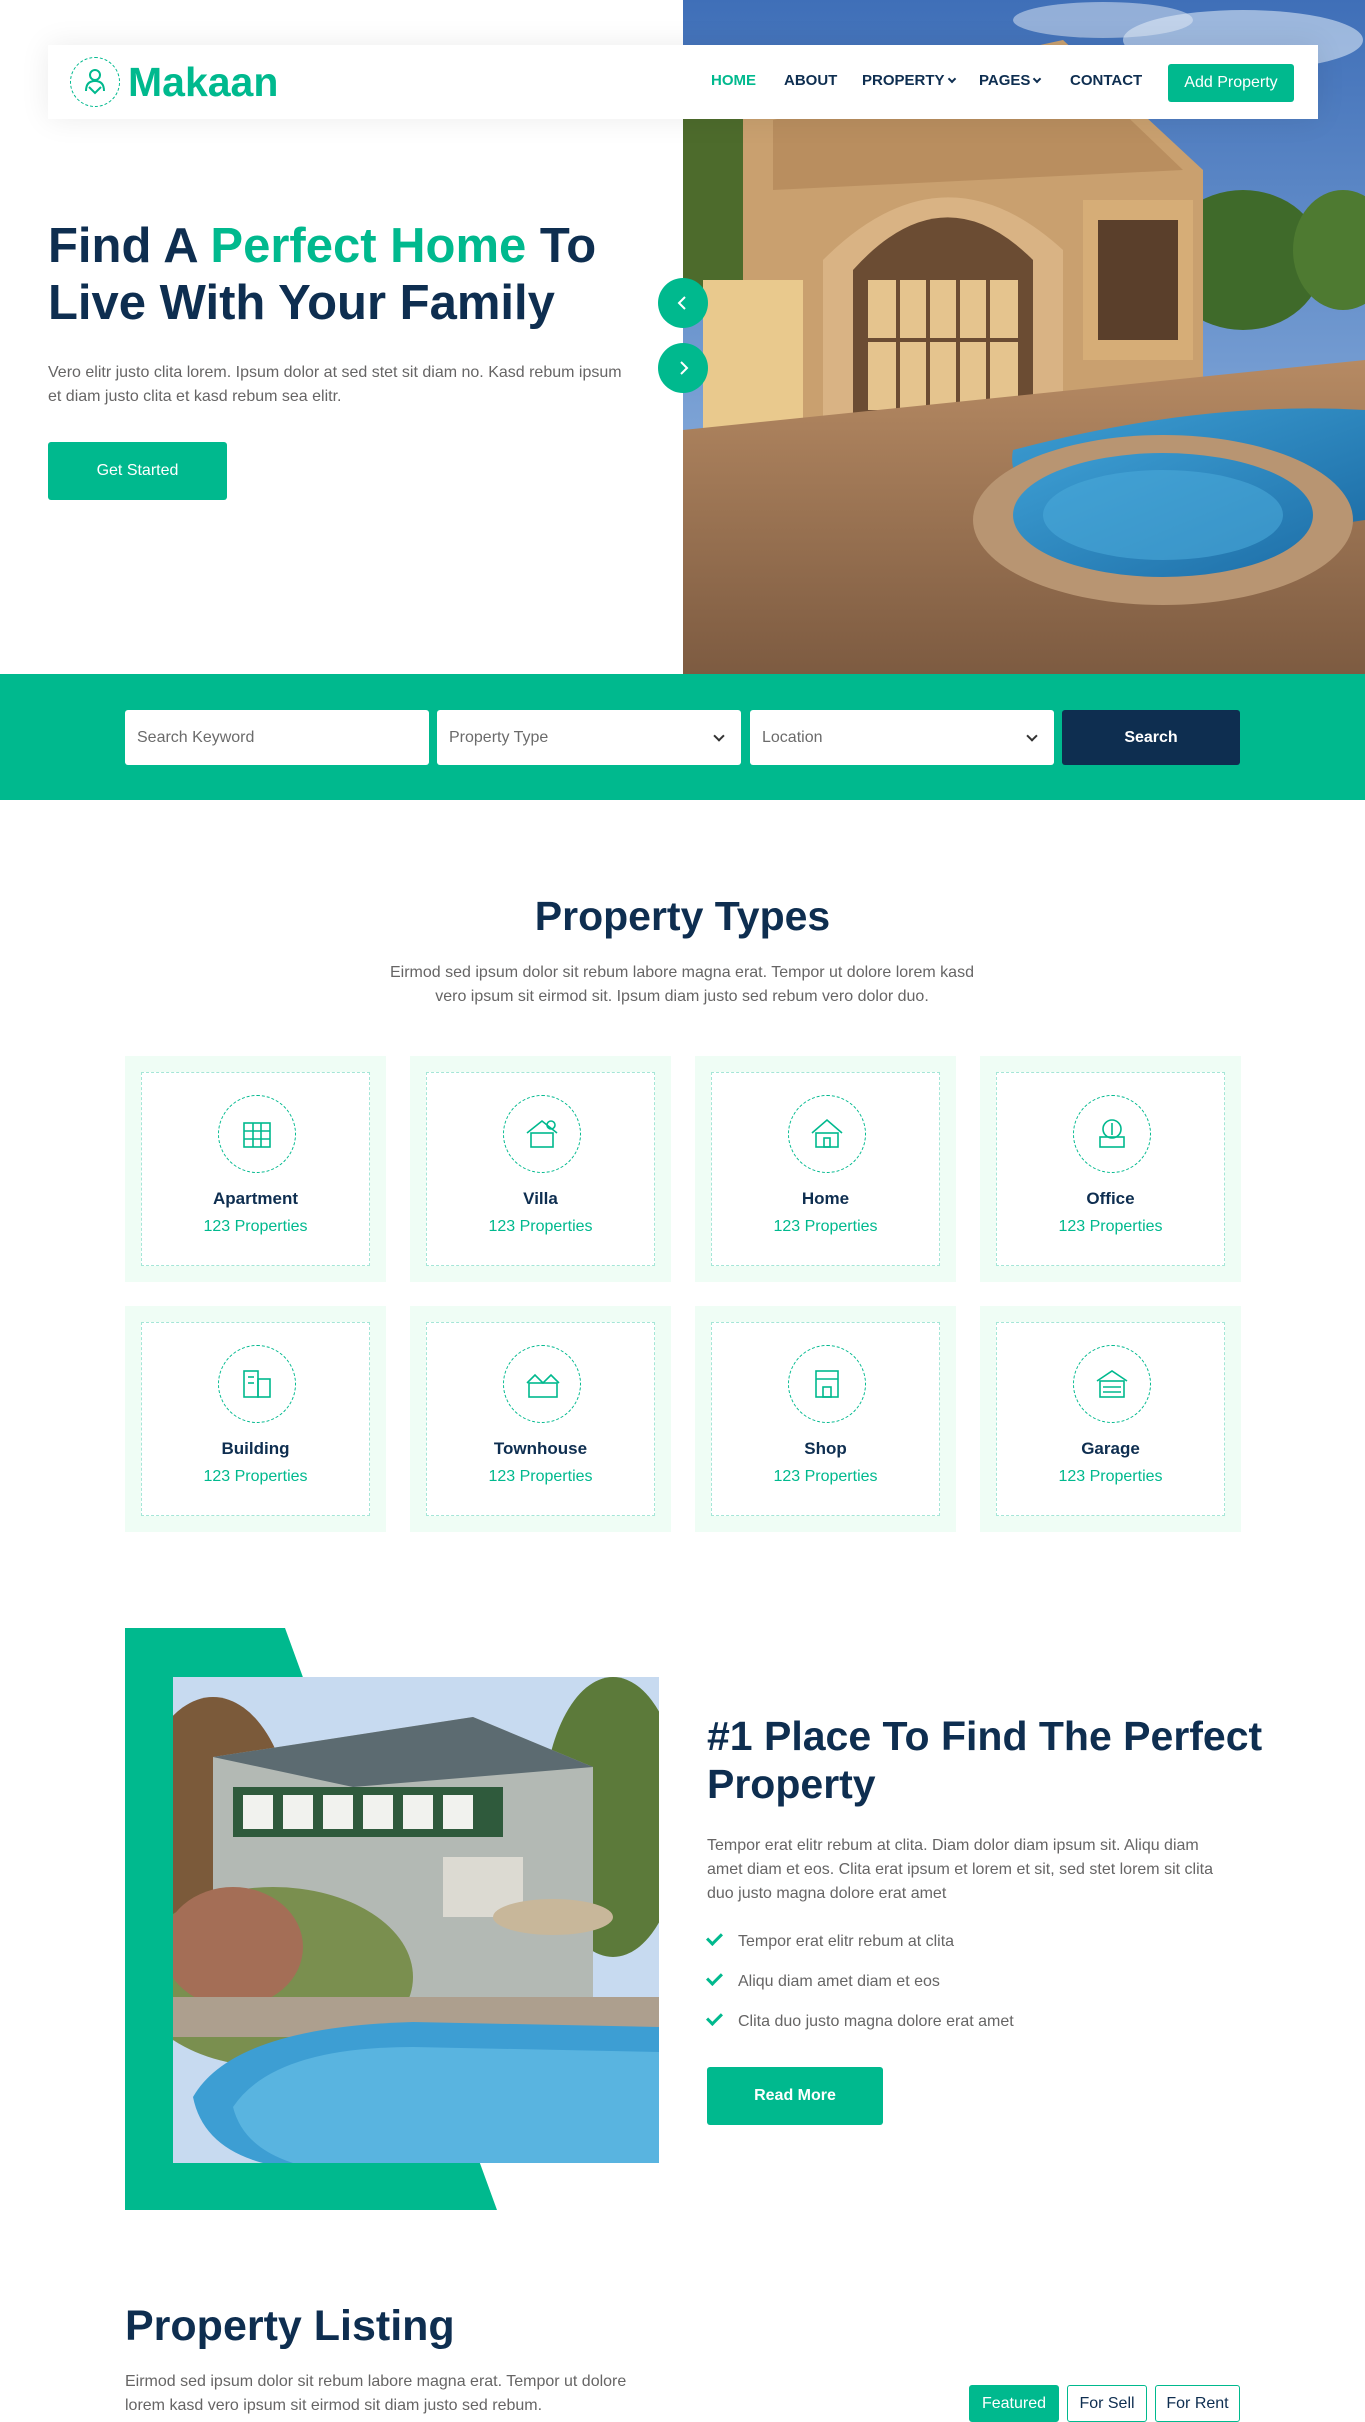  I want to click on hero-title-highlight: Perfect Home, so click(368, 246).